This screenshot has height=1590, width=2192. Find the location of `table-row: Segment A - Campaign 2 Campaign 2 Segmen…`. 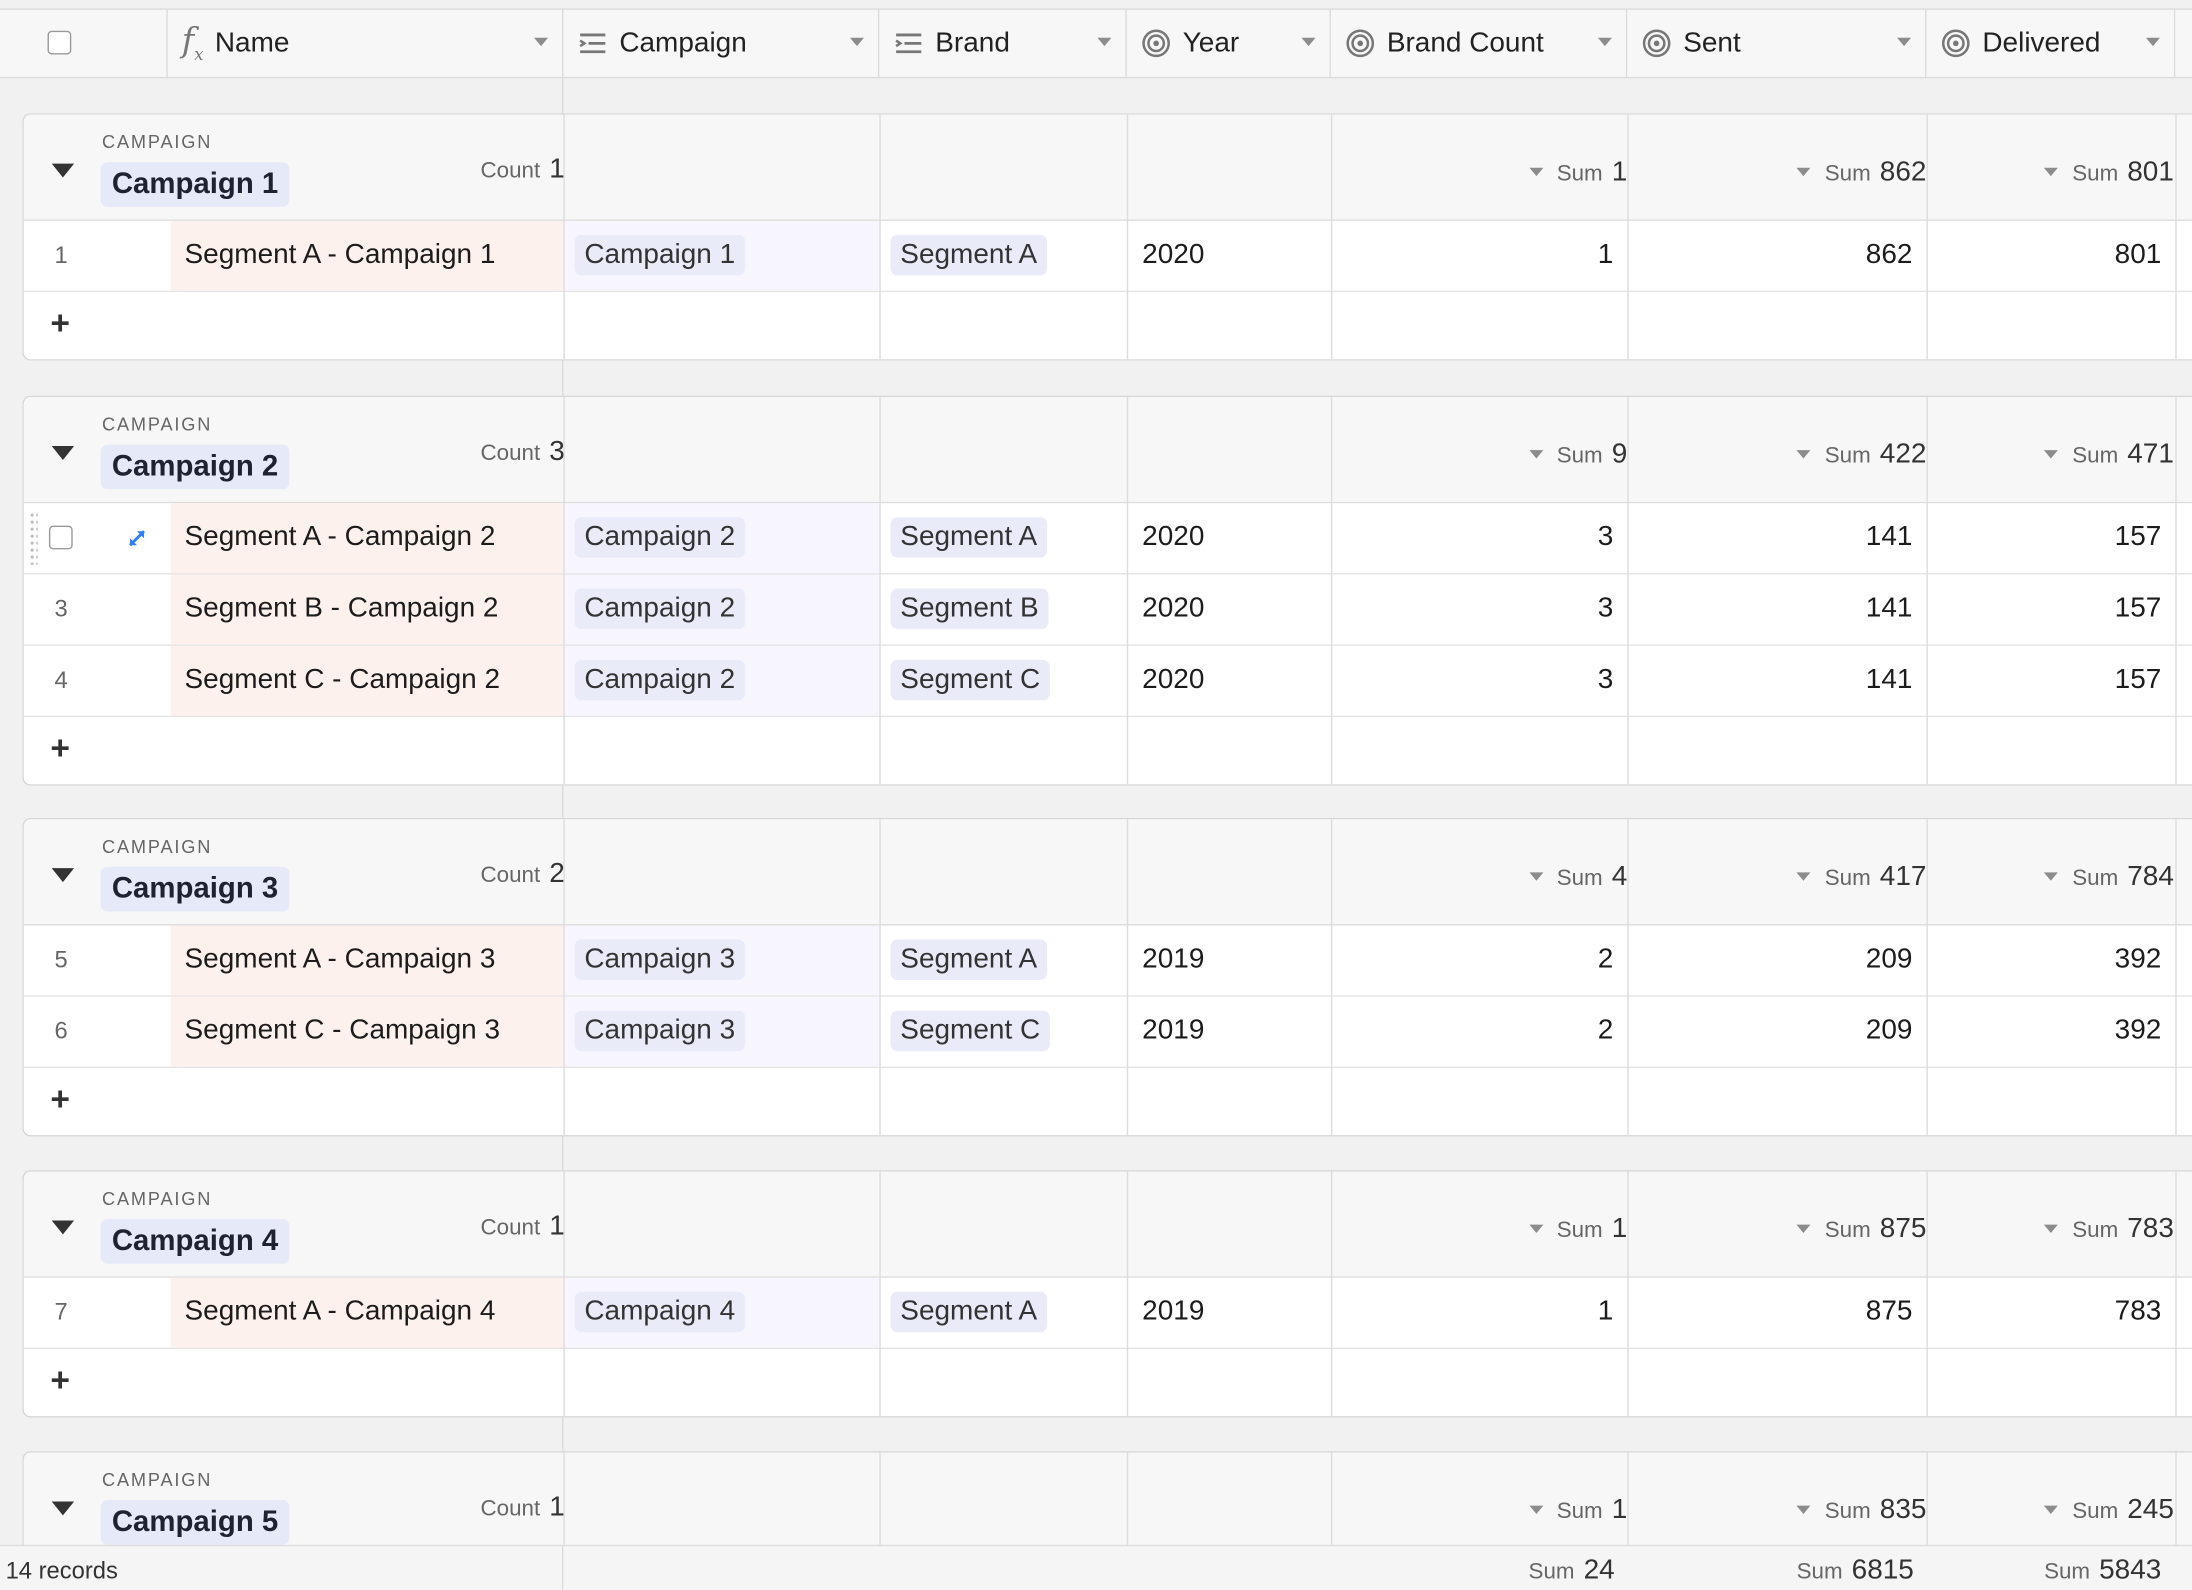

table-row: Segment A - Campaign 2 Campaign 2 Segmen… is located at coordinates (1107, 539).